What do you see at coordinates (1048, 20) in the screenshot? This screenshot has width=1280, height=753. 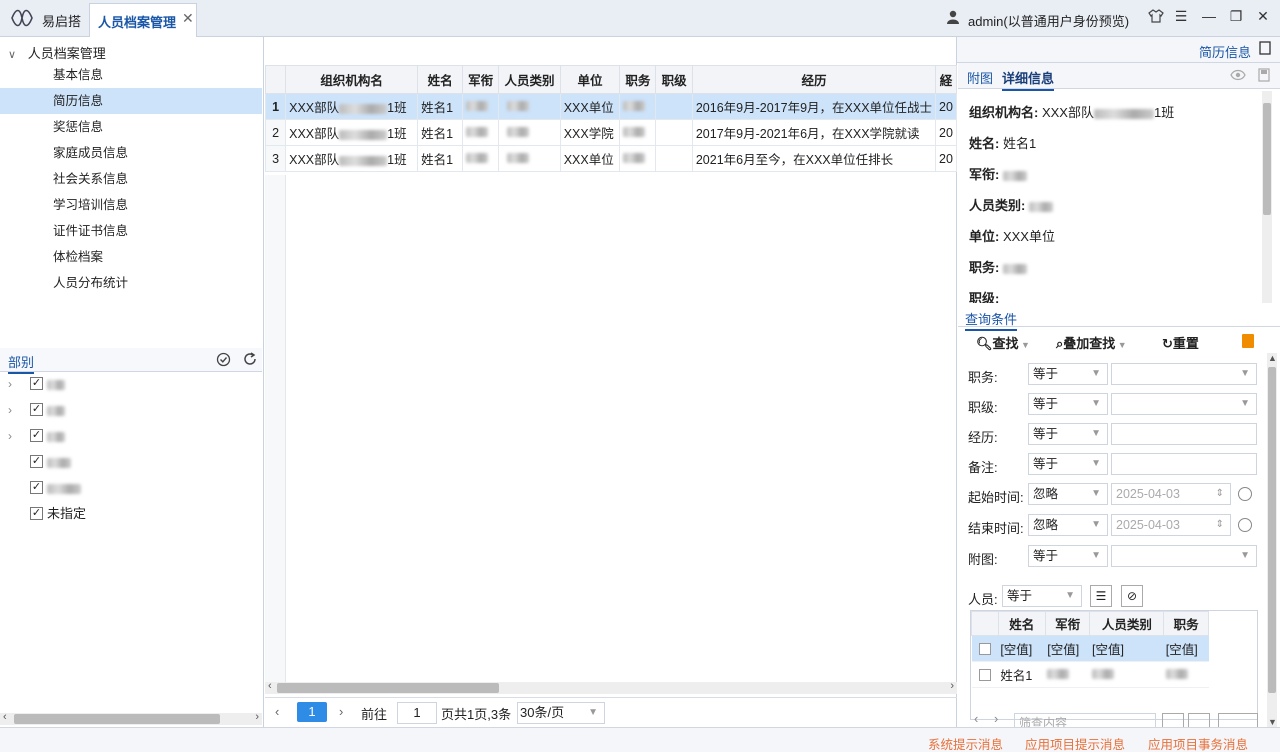 I see `user-name: admin(以普通用户身份预览)` at bounding box center [1048, 20].